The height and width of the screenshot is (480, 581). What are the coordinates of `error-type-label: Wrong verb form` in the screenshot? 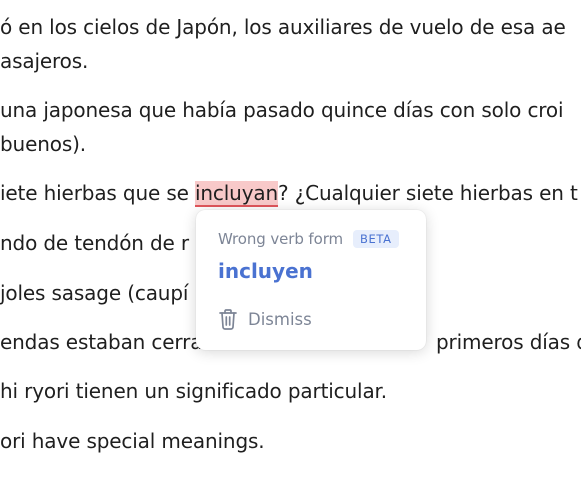 It's located at (281, 239).